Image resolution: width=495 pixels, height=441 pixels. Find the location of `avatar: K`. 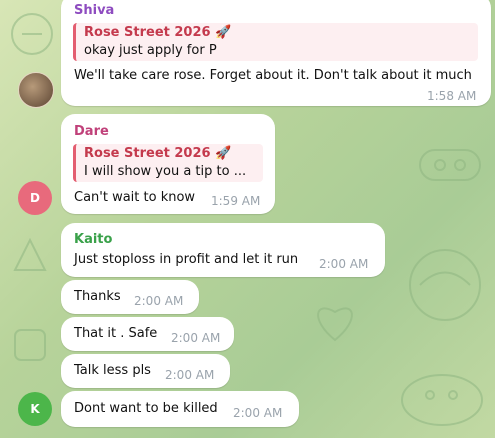

avatar: K is located at coordinates (35, 409).